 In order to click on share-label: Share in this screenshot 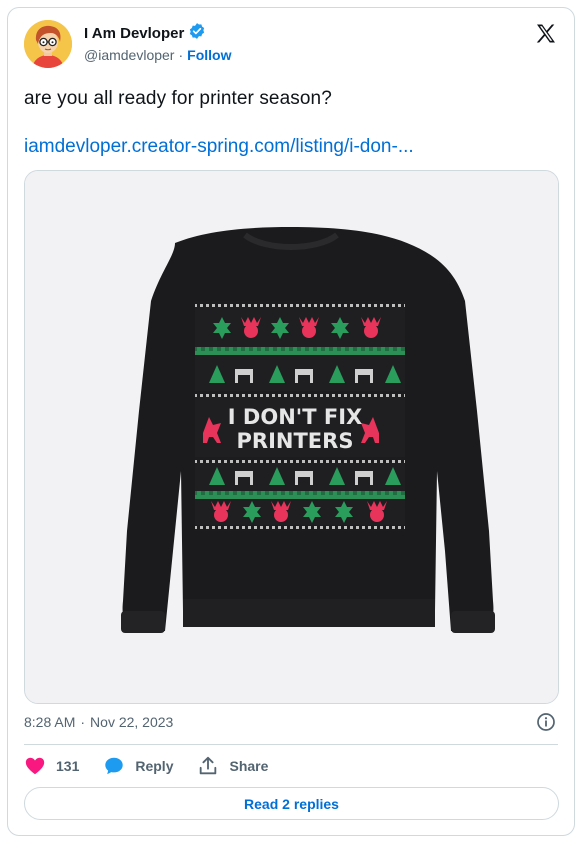, I will do `click(249, 766)`.